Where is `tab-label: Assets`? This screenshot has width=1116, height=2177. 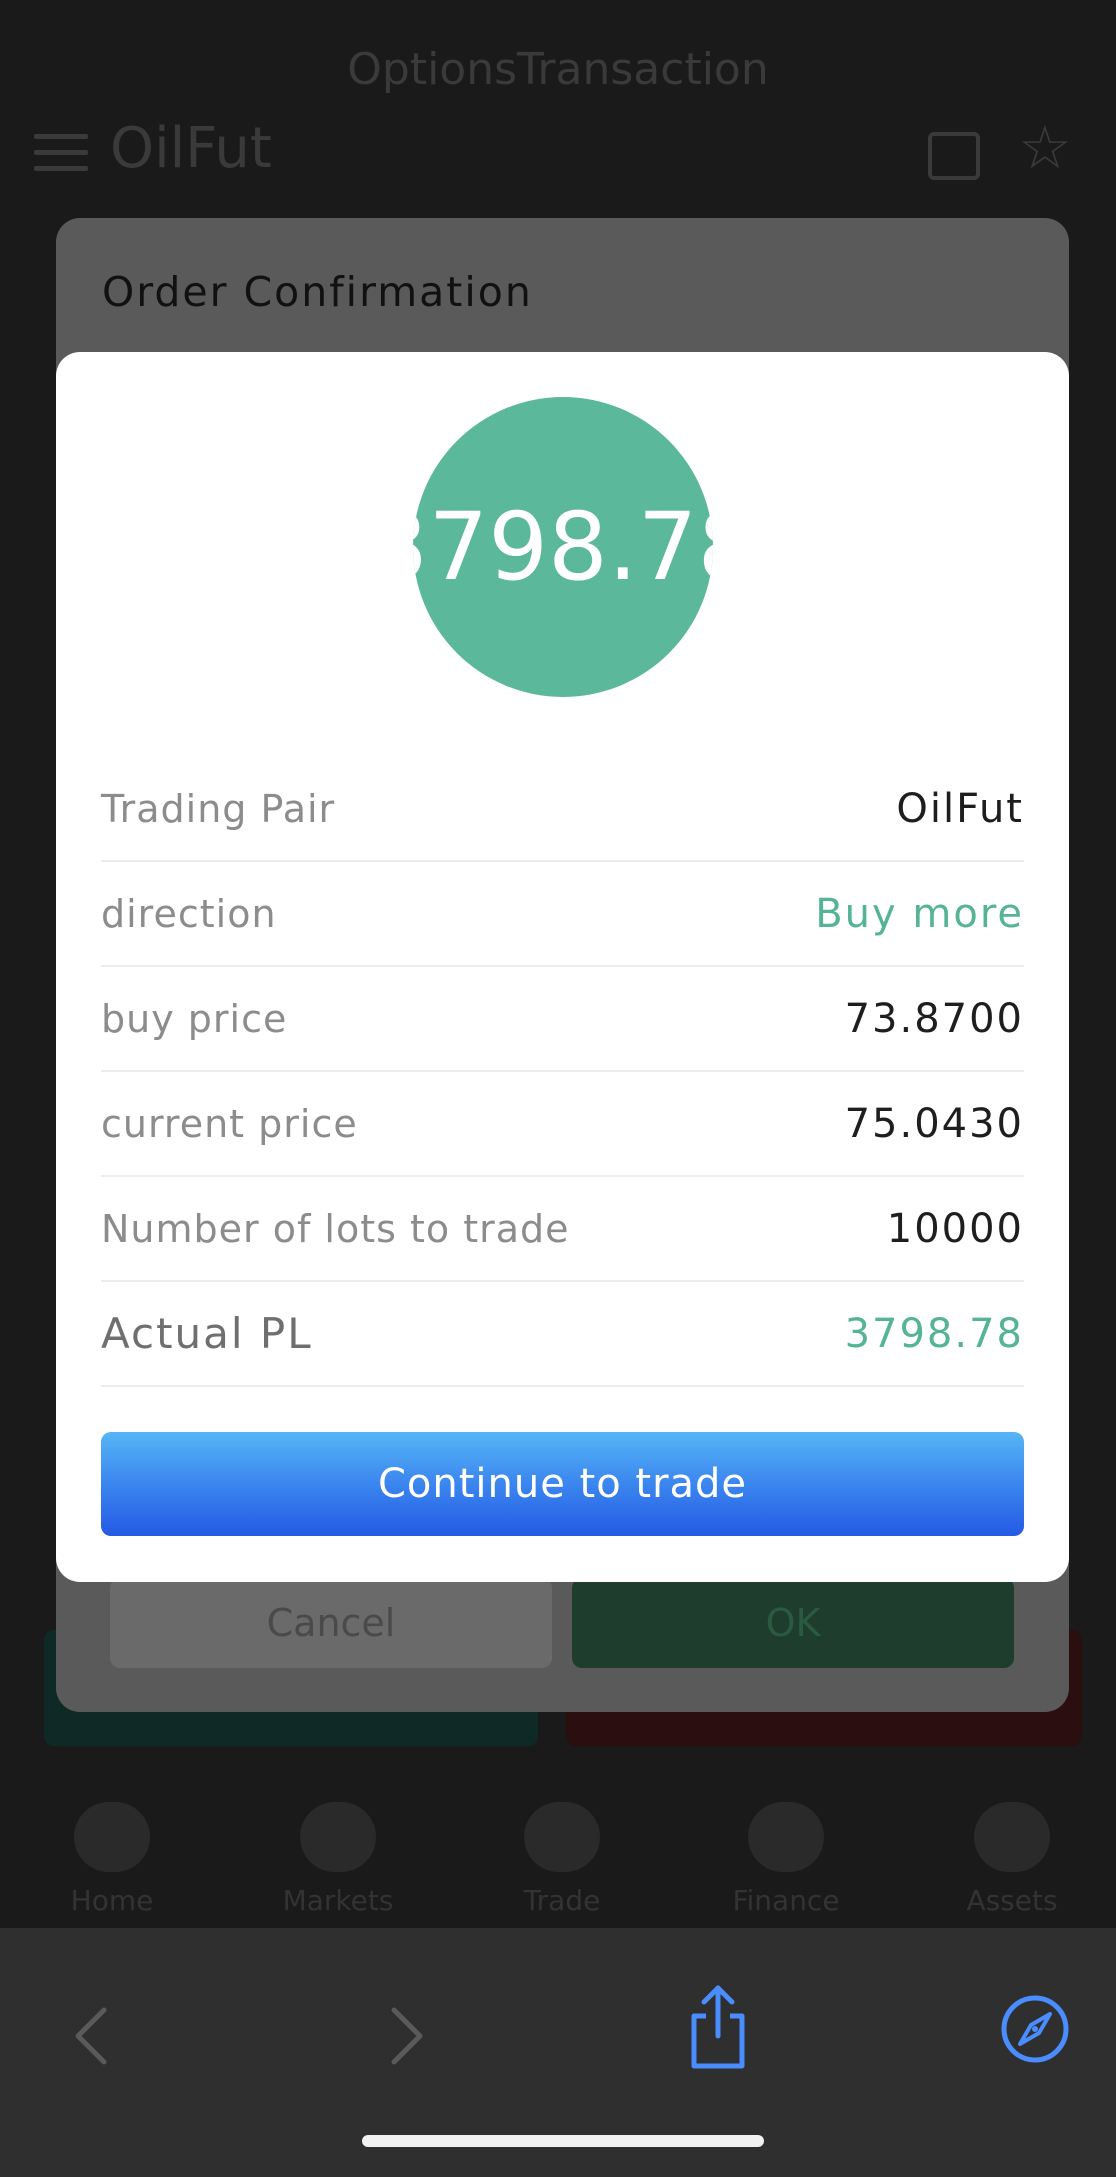
tab-label: Assets is located at coordinates (1012, 1900).